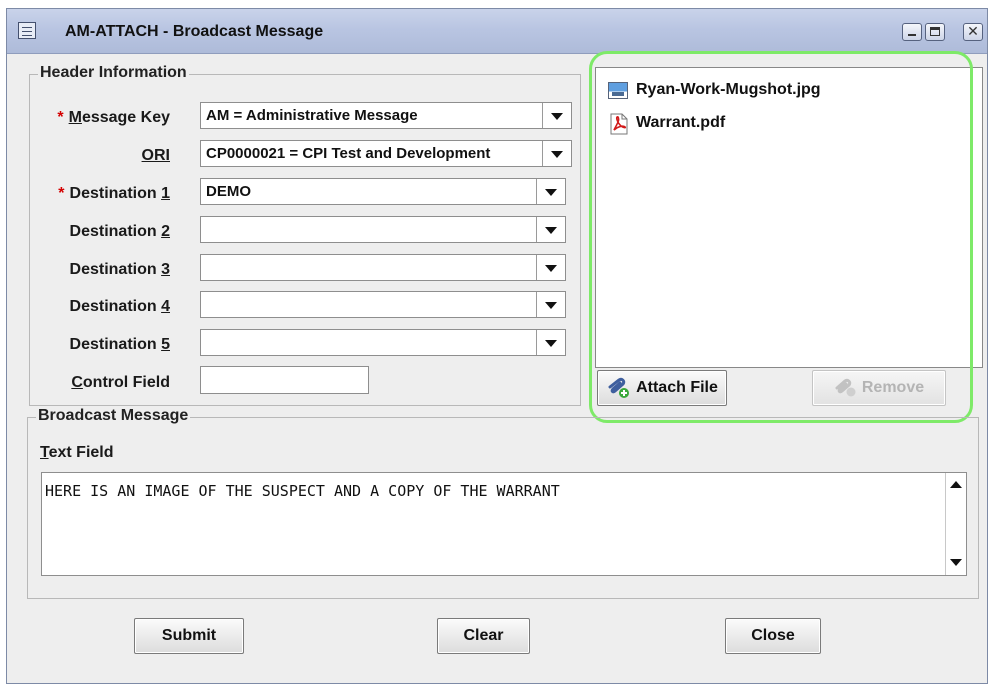  I want to click on destination-5-label: Destination 5, so click(119, 344).